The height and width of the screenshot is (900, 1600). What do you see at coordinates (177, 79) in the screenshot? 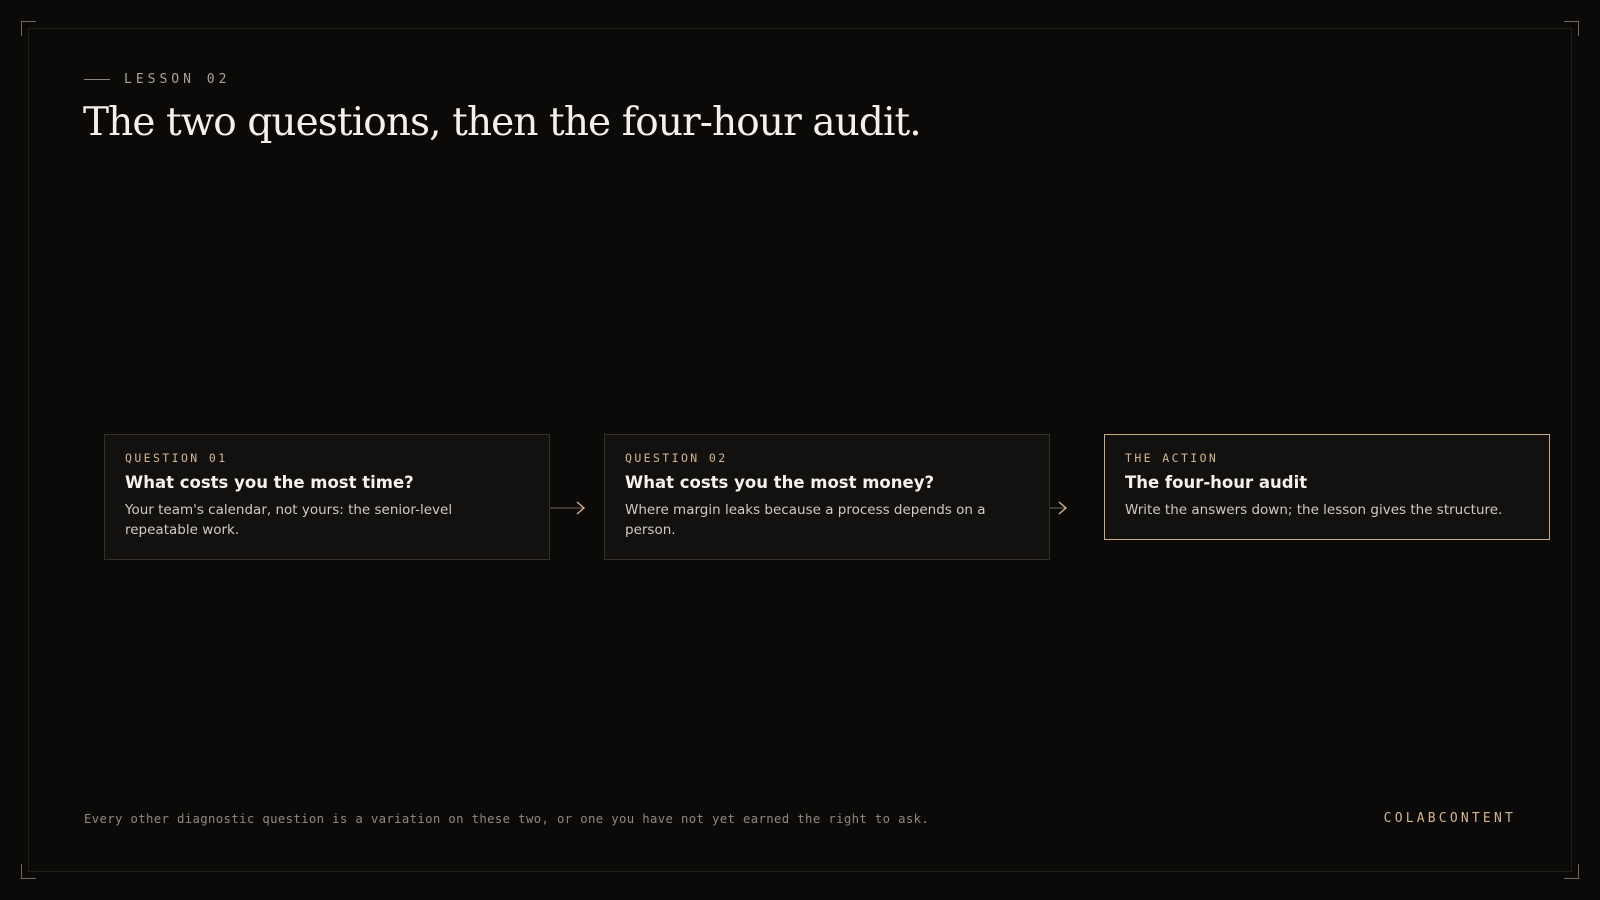
I see `lesson-label: LESSON 02` at bounding box center [177, 79].